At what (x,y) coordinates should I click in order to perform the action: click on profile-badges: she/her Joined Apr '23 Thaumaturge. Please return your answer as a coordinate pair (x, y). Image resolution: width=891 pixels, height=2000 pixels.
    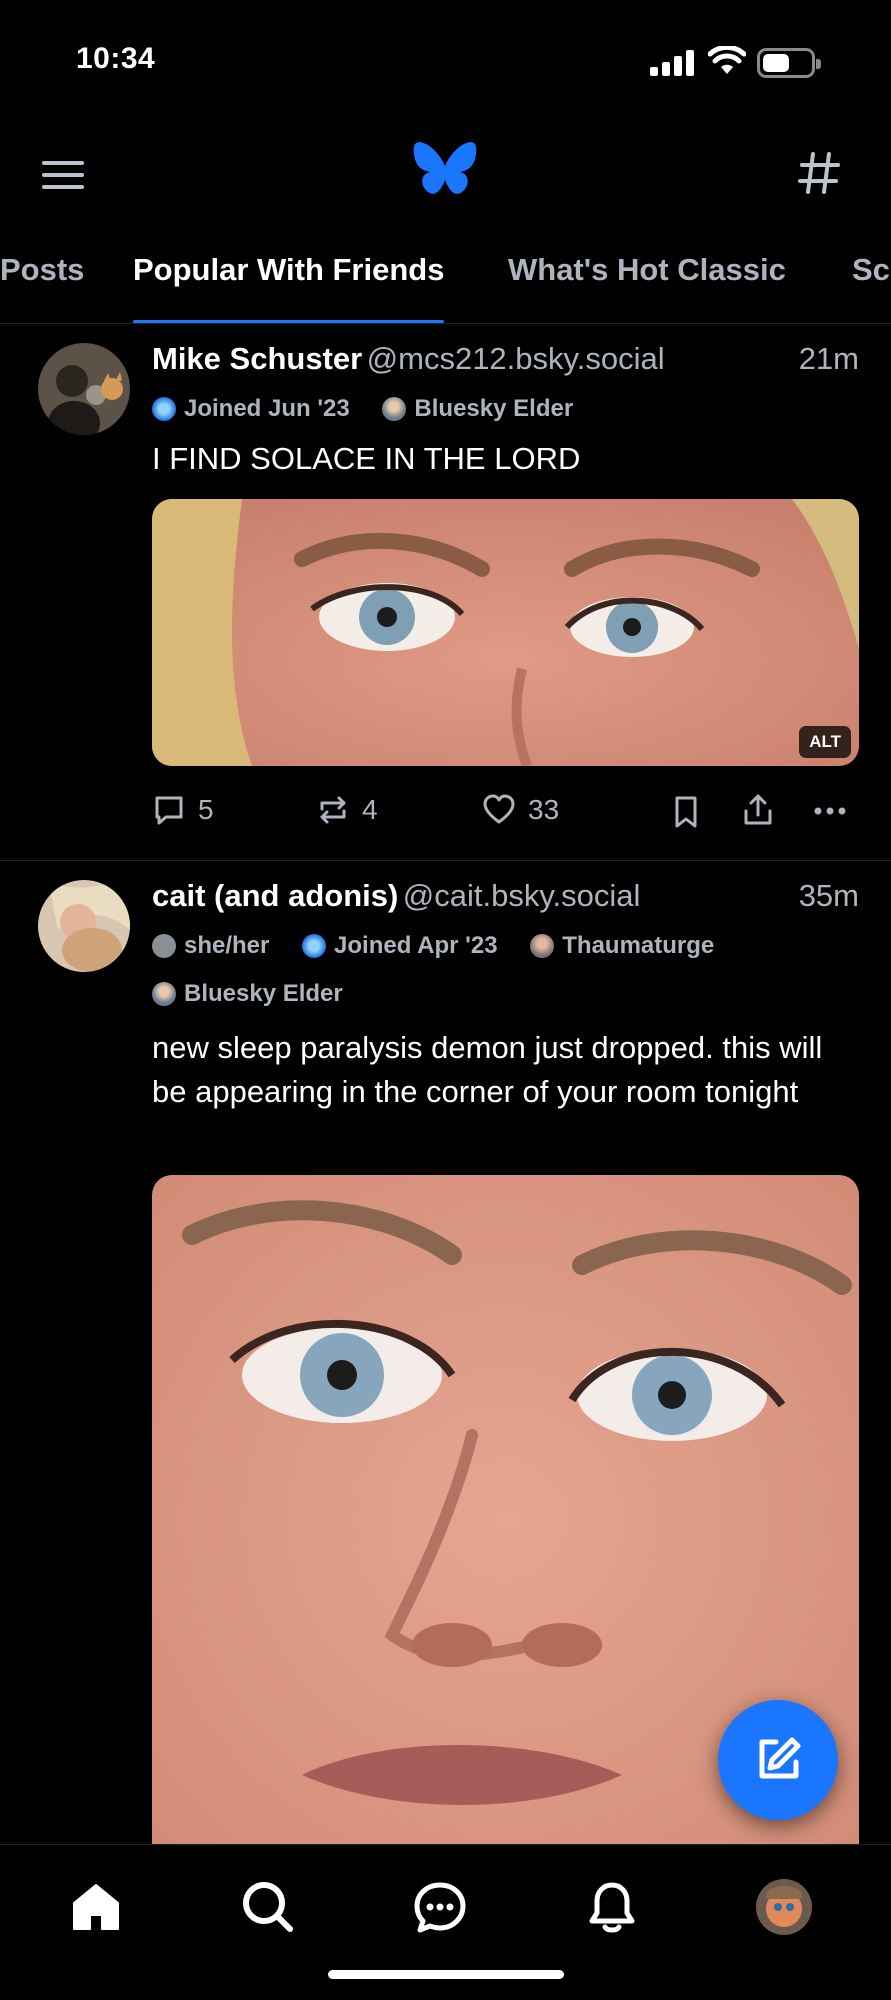
    Looking at the image, I should click on (446, 948).